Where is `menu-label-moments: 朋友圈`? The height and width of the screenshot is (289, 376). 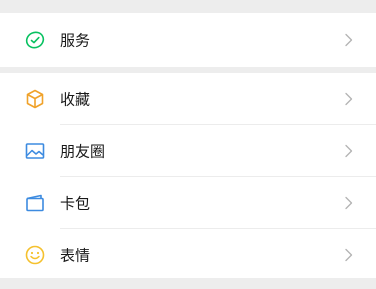 menu-label-moments: 朋友圈 is located at coordinates (83, 151).